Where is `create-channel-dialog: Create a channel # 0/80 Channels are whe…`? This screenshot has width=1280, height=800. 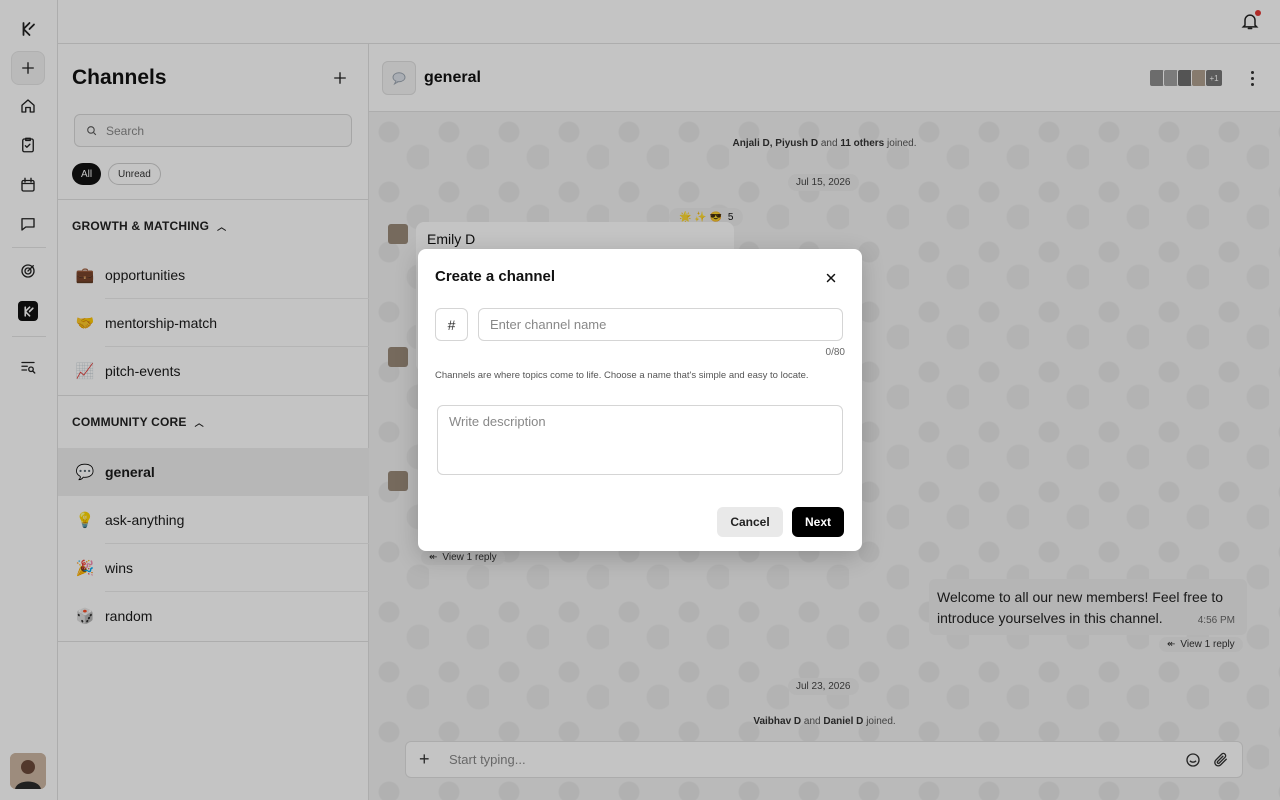 create-channel-dialog: Create a channel # 0/80 Channels are whe… is located at coordinates (640, 400).